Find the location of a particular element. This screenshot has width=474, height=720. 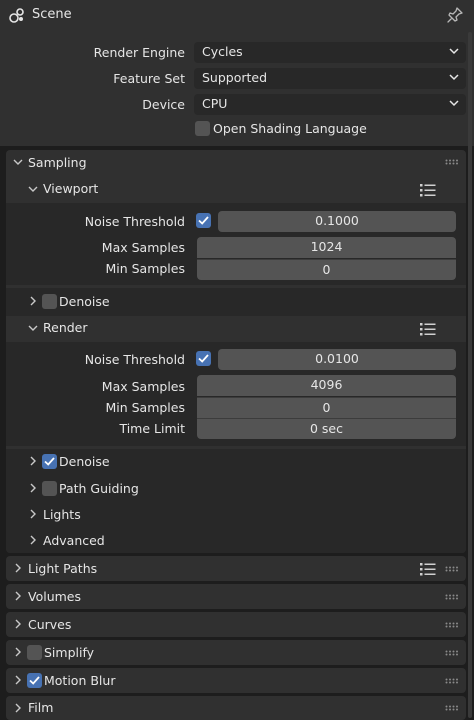

scene-icon is located at coordinates (17, 15).